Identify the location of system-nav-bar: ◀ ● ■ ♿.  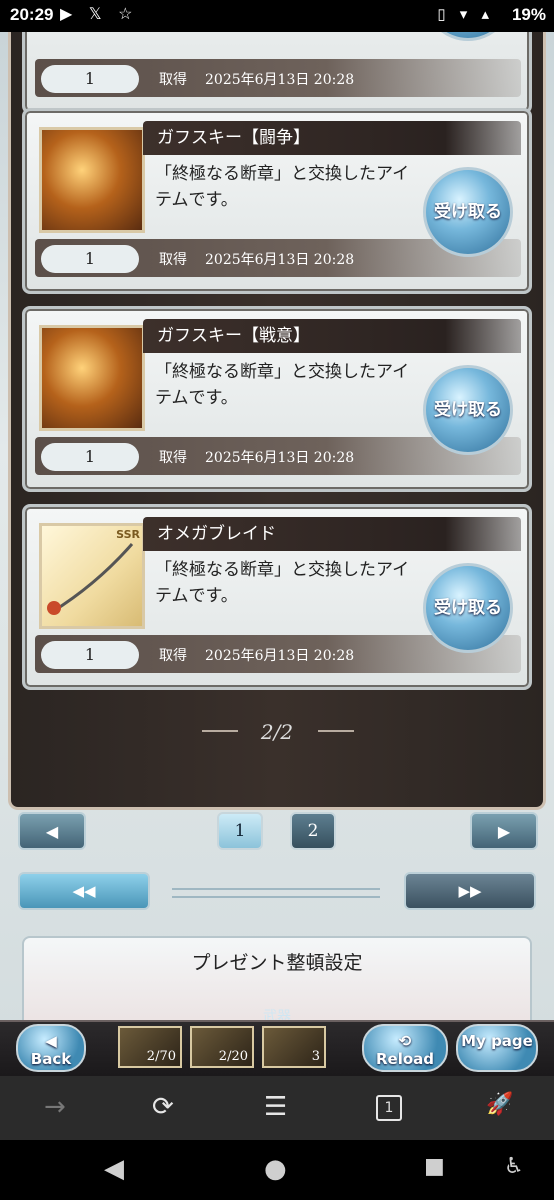
(277, 1170).